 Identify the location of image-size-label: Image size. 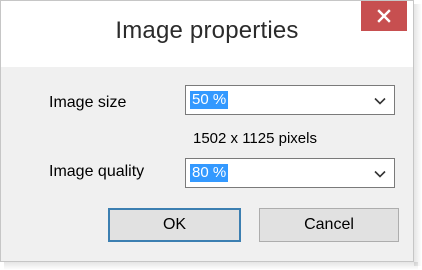
(88, 102).